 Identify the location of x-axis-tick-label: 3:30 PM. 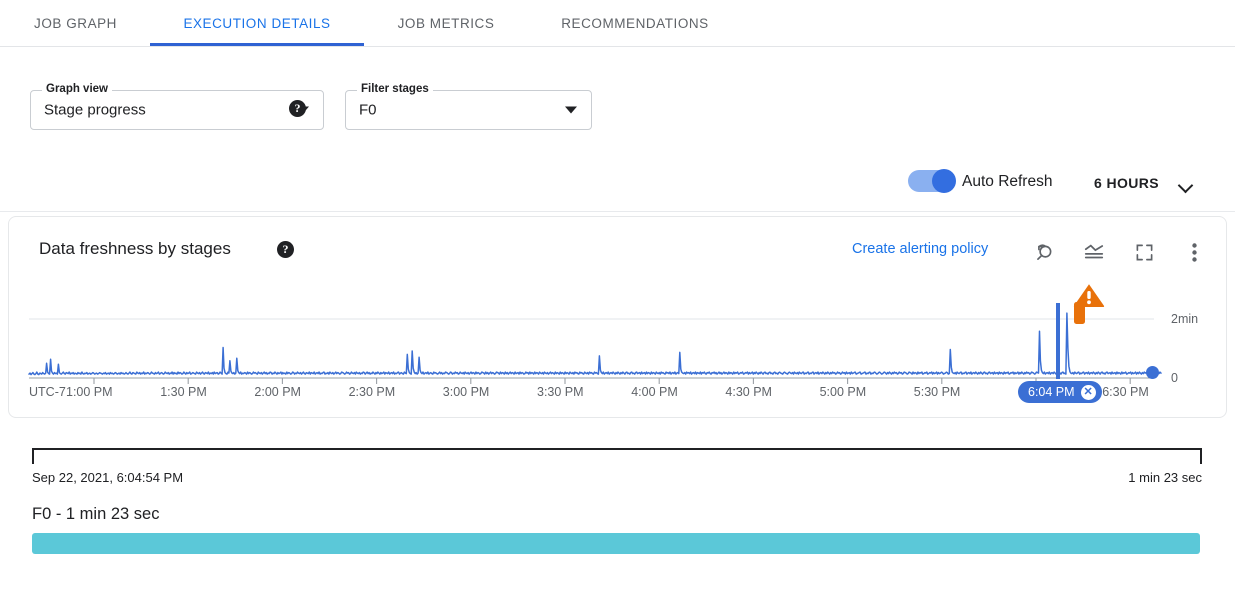
(560, 392).